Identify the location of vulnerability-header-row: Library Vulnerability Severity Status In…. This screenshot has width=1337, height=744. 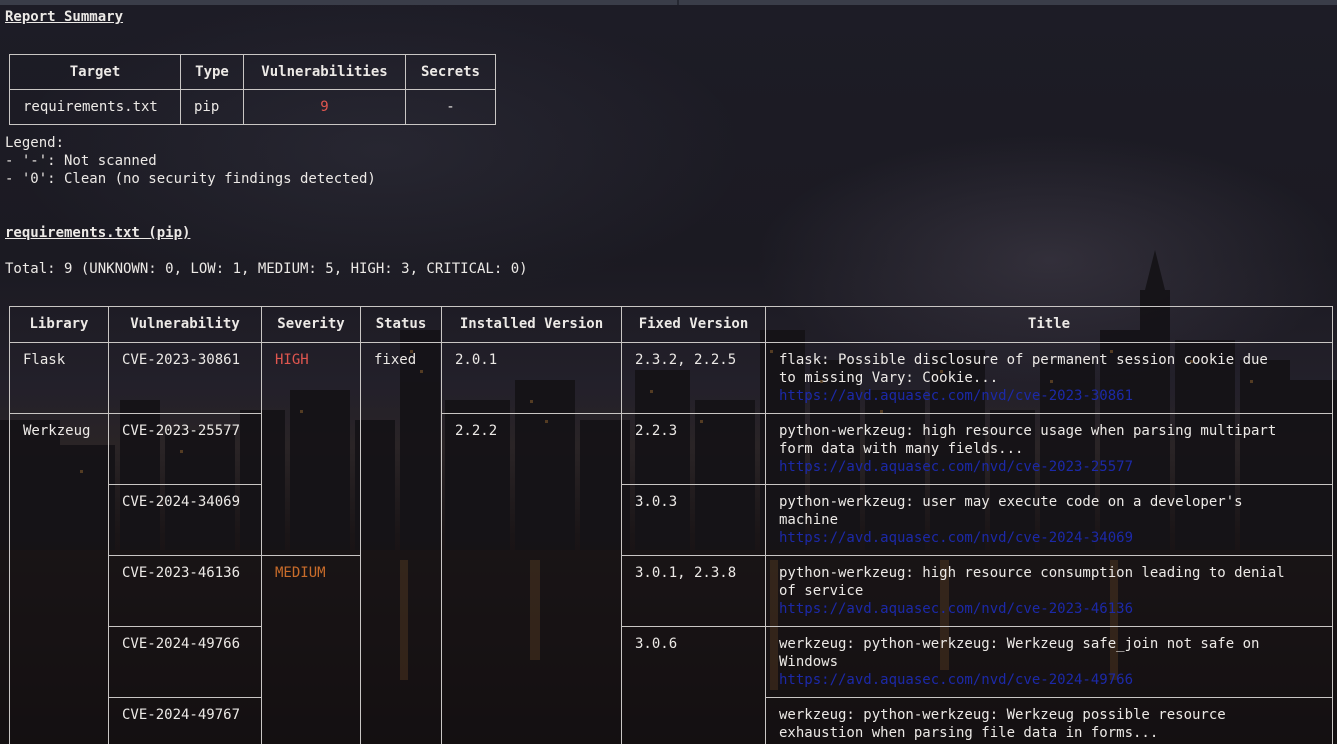
(671, 324).